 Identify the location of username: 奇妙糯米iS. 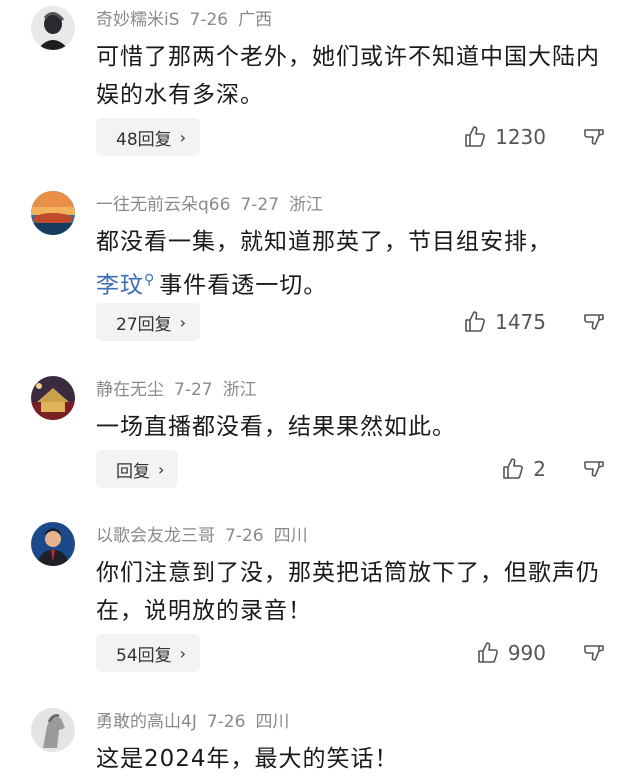
(138, 20).